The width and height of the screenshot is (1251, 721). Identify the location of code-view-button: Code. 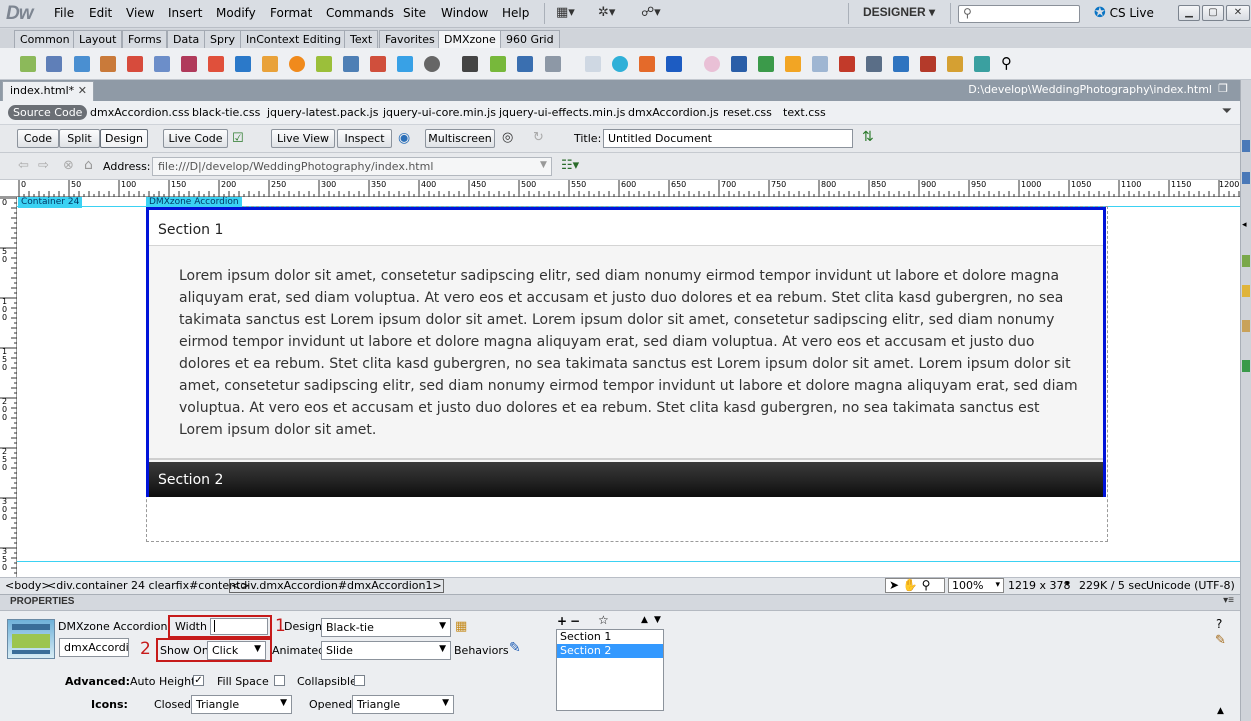
(38, 138).